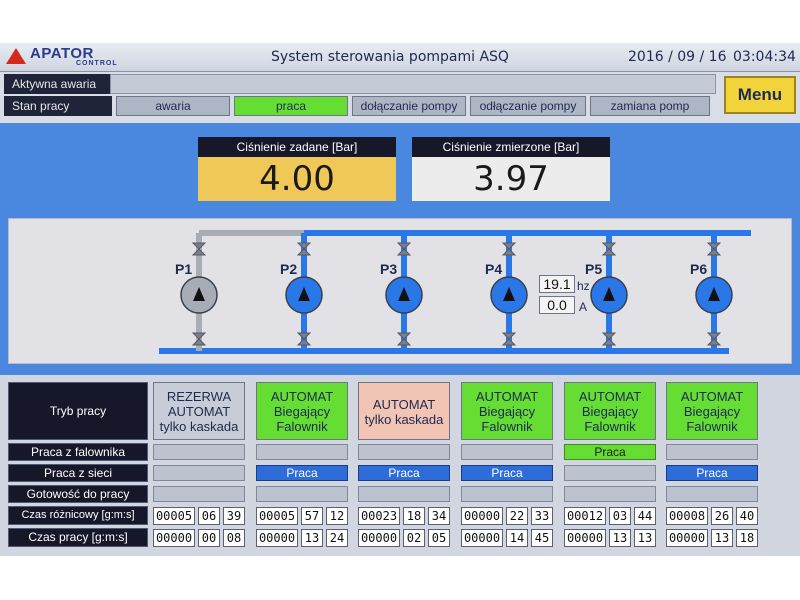  I want to click on logo-triangle-icon, so click(16, 56).